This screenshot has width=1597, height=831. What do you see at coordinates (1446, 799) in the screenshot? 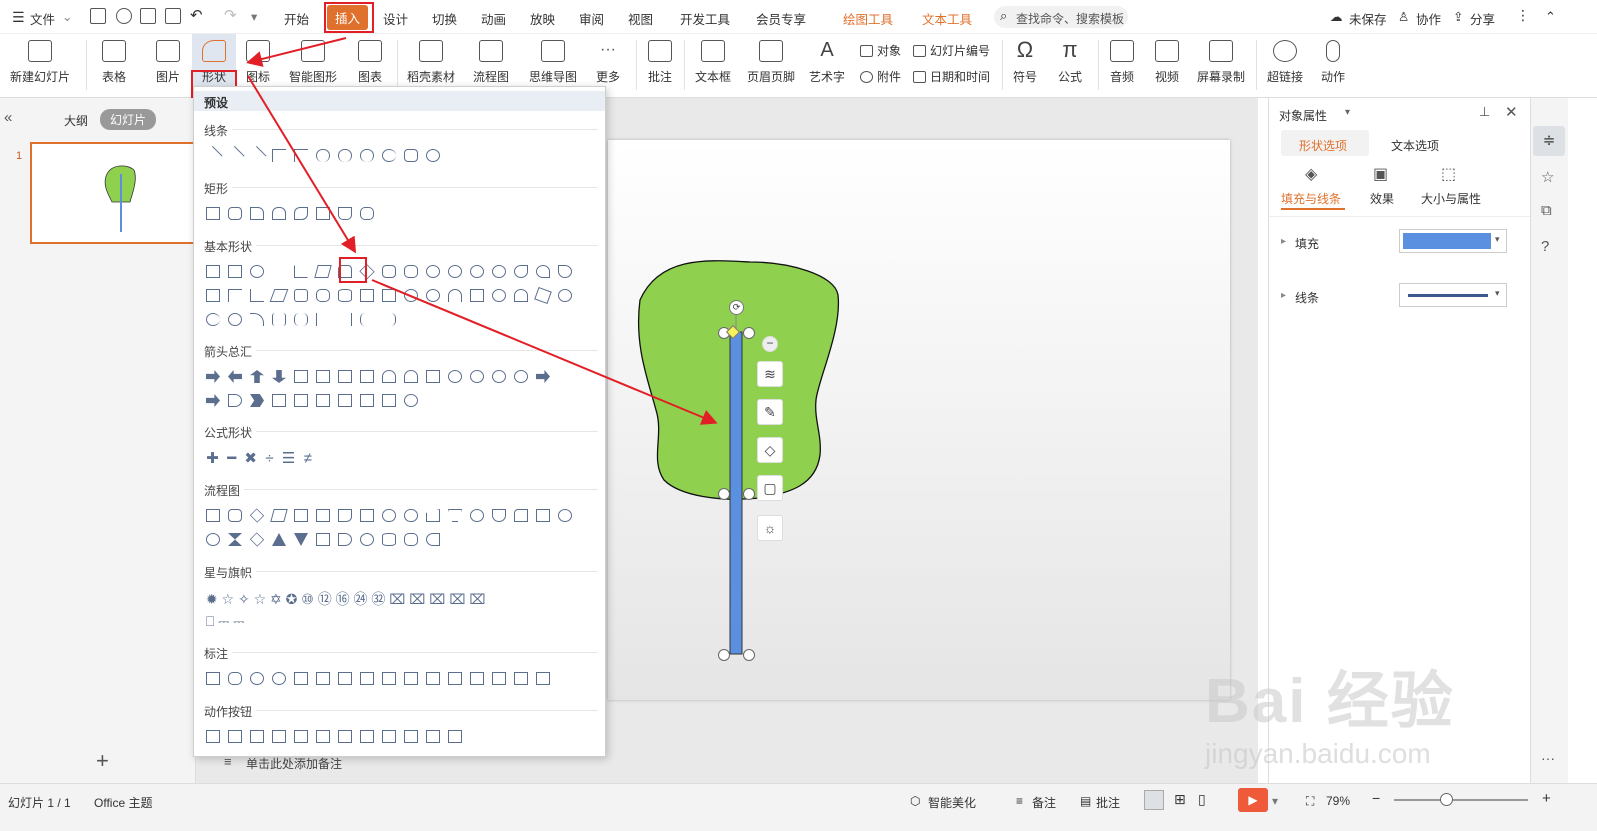
I see `zoom-slider-thumb` at bounding box center [1446, 799].